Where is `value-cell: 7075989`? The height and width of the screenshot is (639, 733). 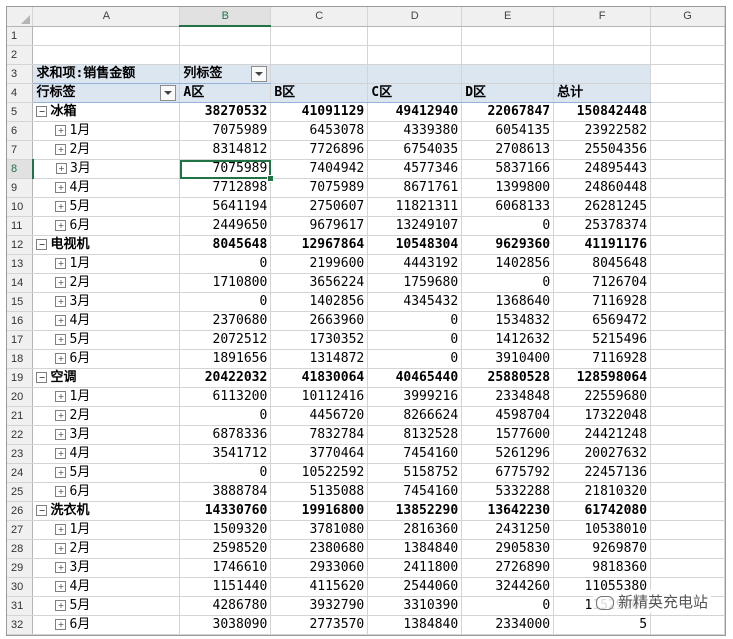
value-cell: 7075989 is located at coordinates (225, 131).